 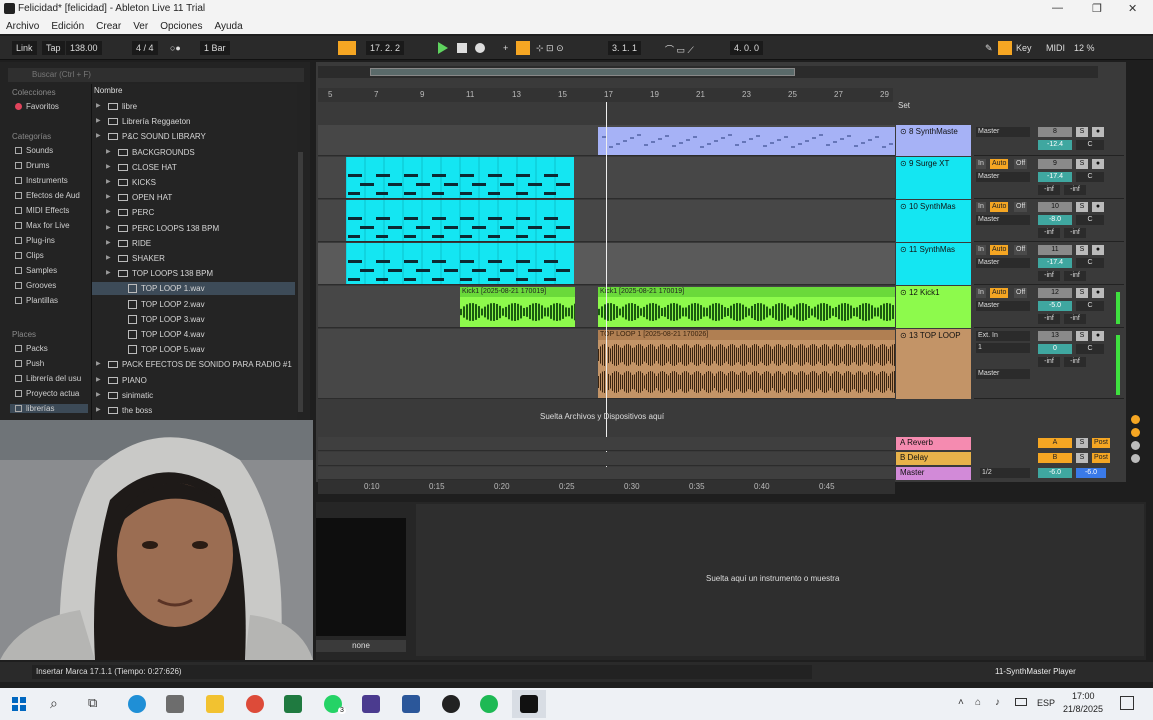 What do you see at coordinates (978, 702) in the screenshot?
I see `network-icon: ⌂` at bounding box center [978, 702].